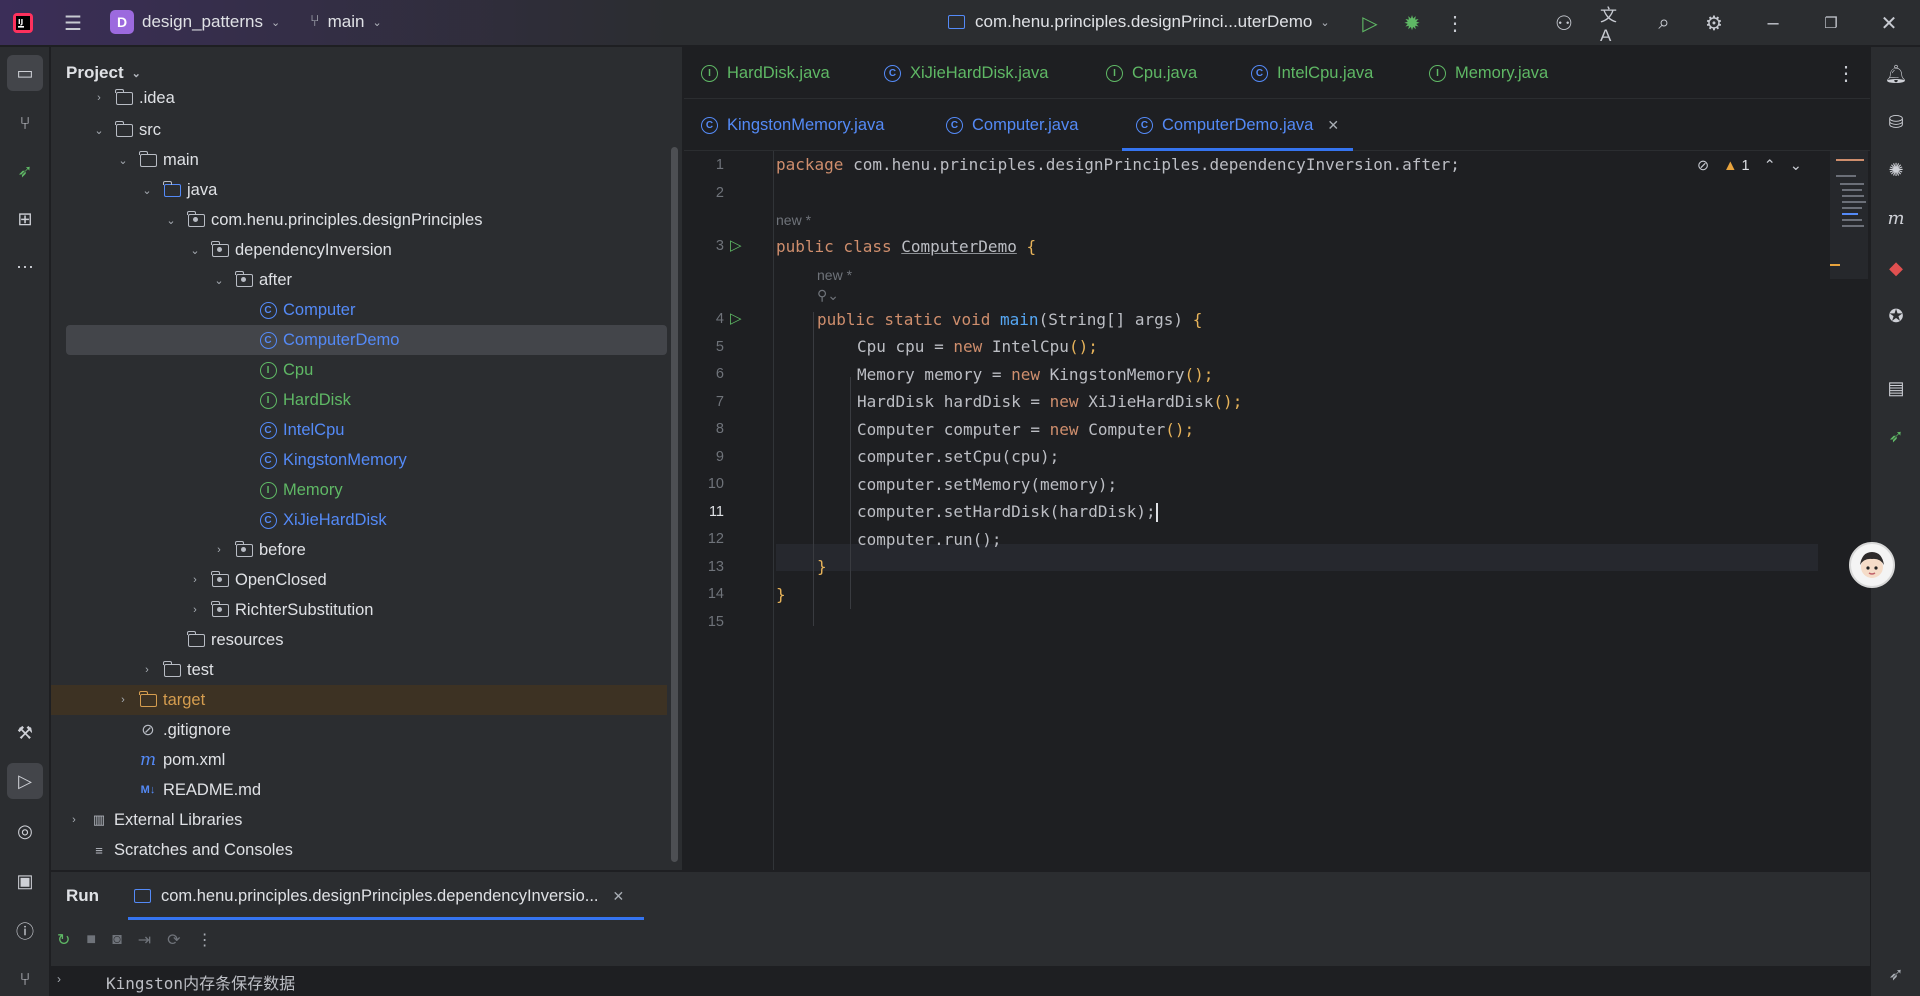 The width and height of the screenshot is (1920, 996). I want to click on intellij-logo-icon: IJ, so click(23, 23).